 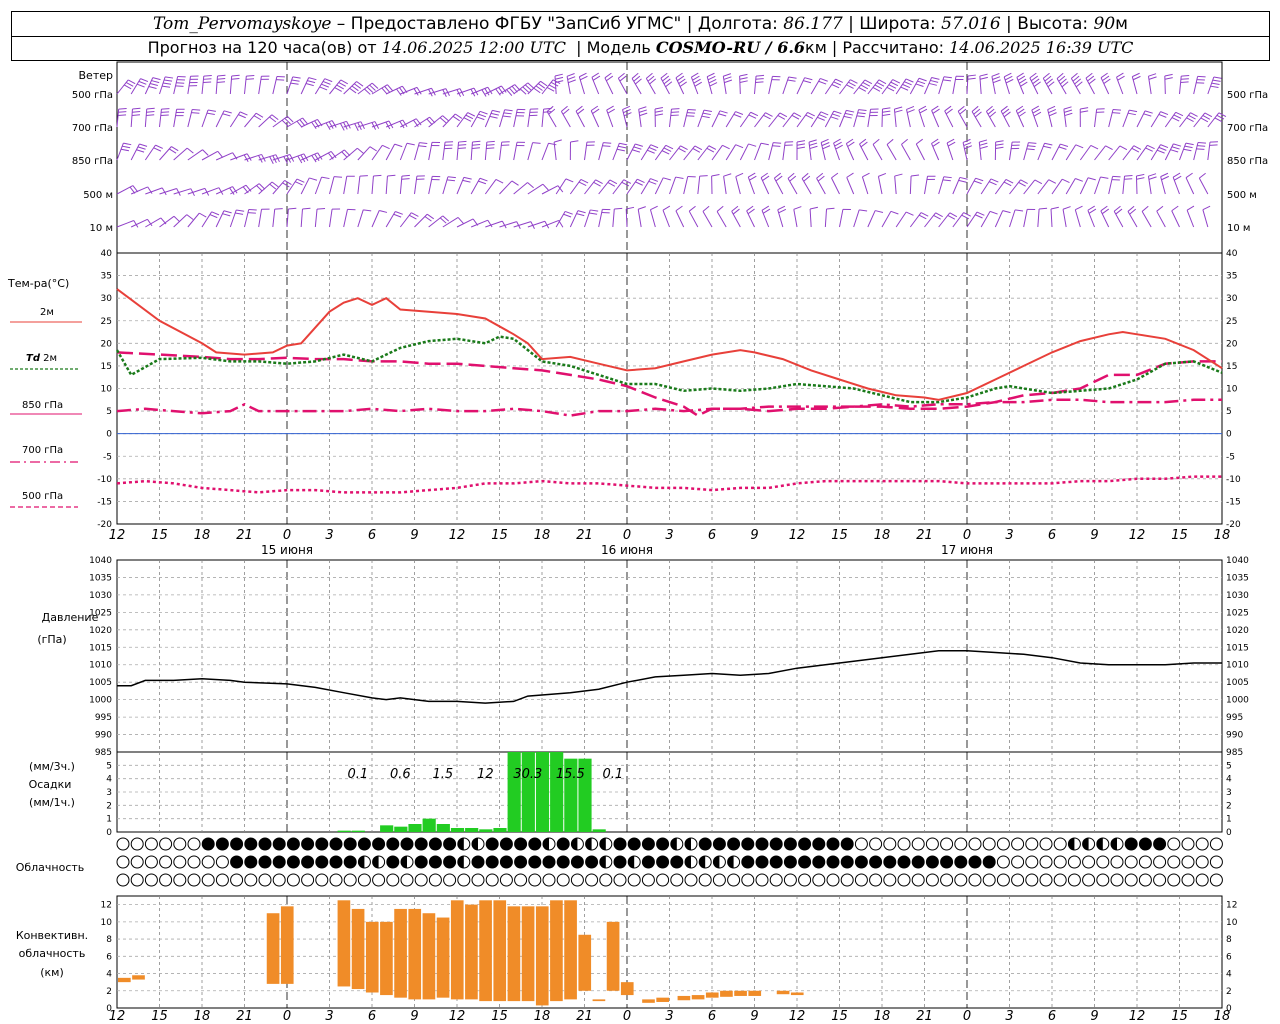 I want to click on hour-tick-label-bottom: 6, so click(x=712, y=1016).